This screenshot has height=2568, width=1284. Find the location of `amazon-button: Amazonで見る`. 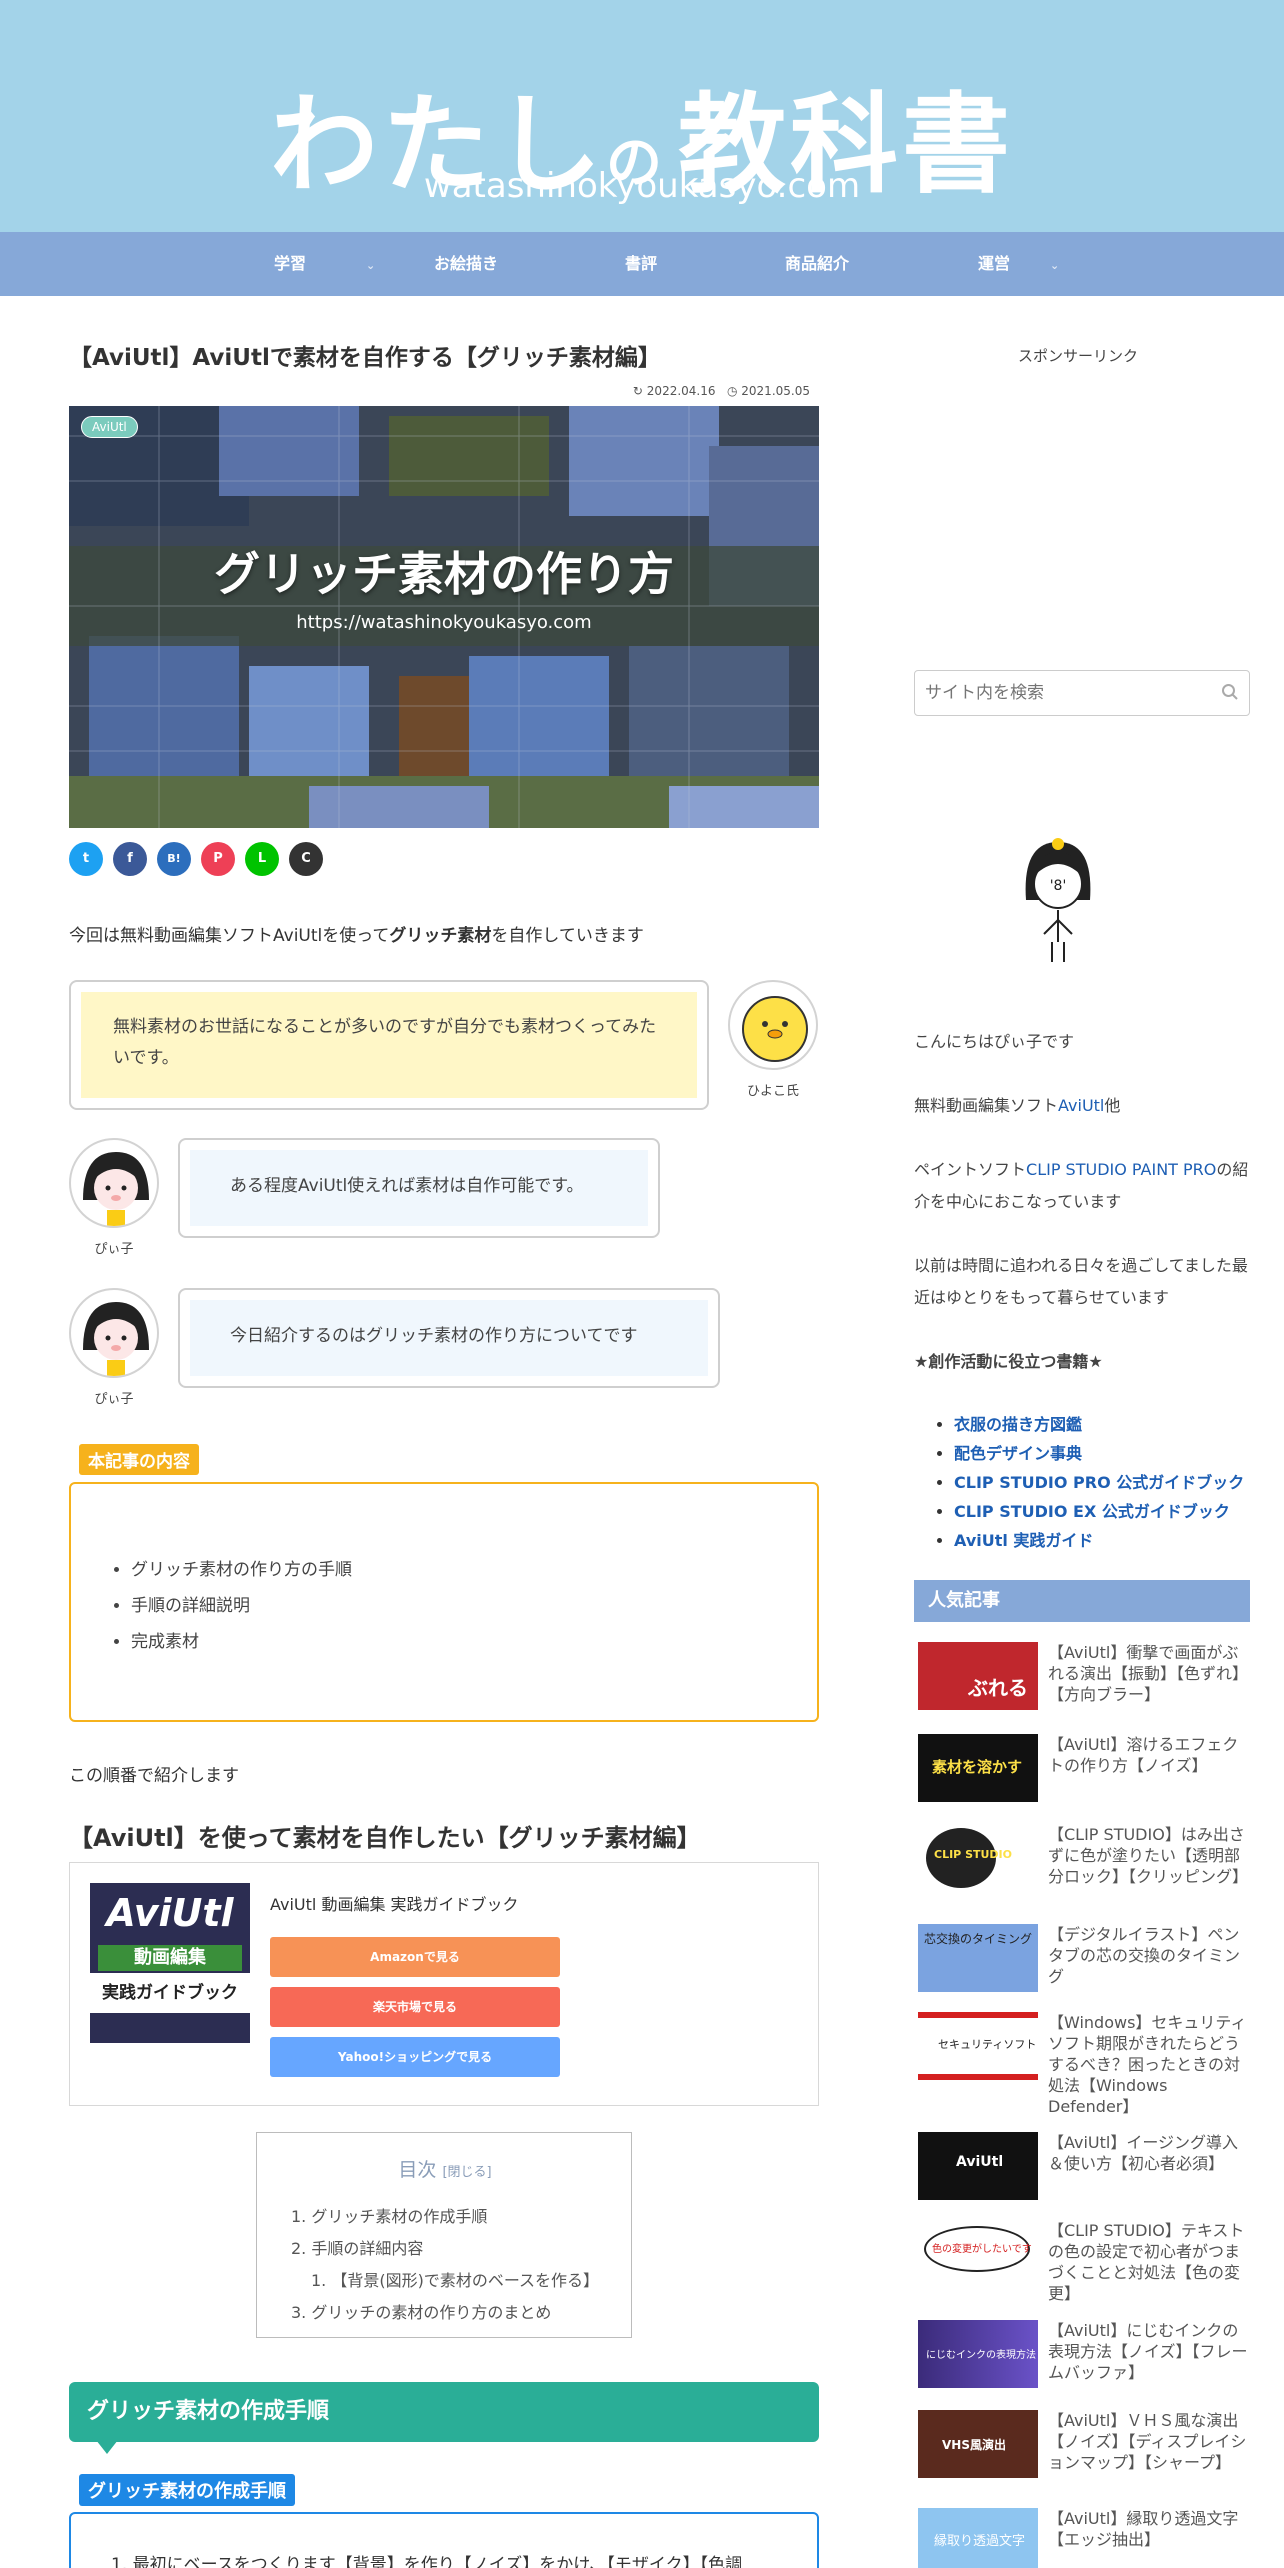

amazon-button: Amazonで見る is located at coordinates (415, 1957).